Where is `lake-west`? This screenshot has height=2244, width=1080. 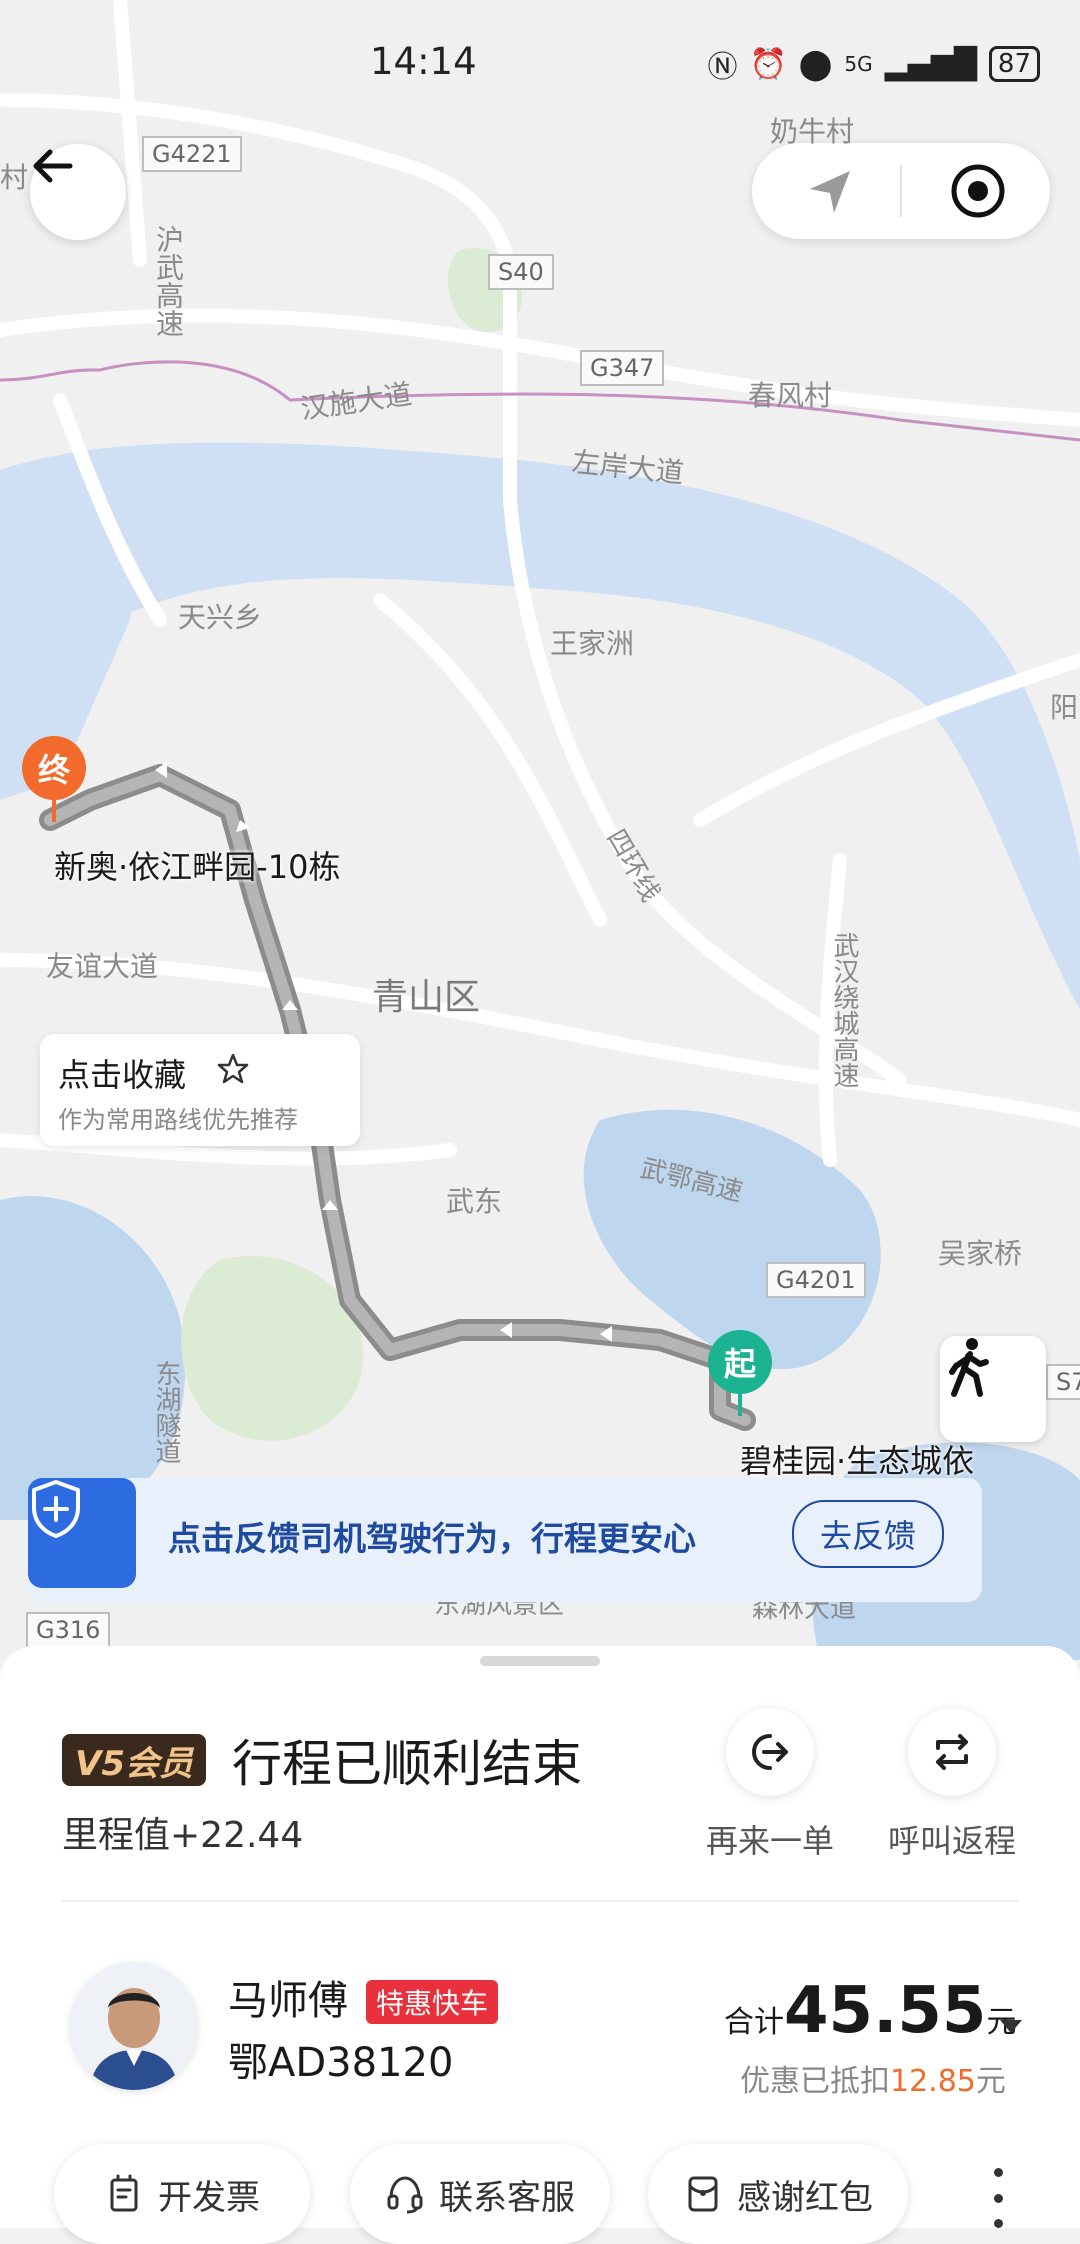 lake-west is located at coordinates (93, 1358).